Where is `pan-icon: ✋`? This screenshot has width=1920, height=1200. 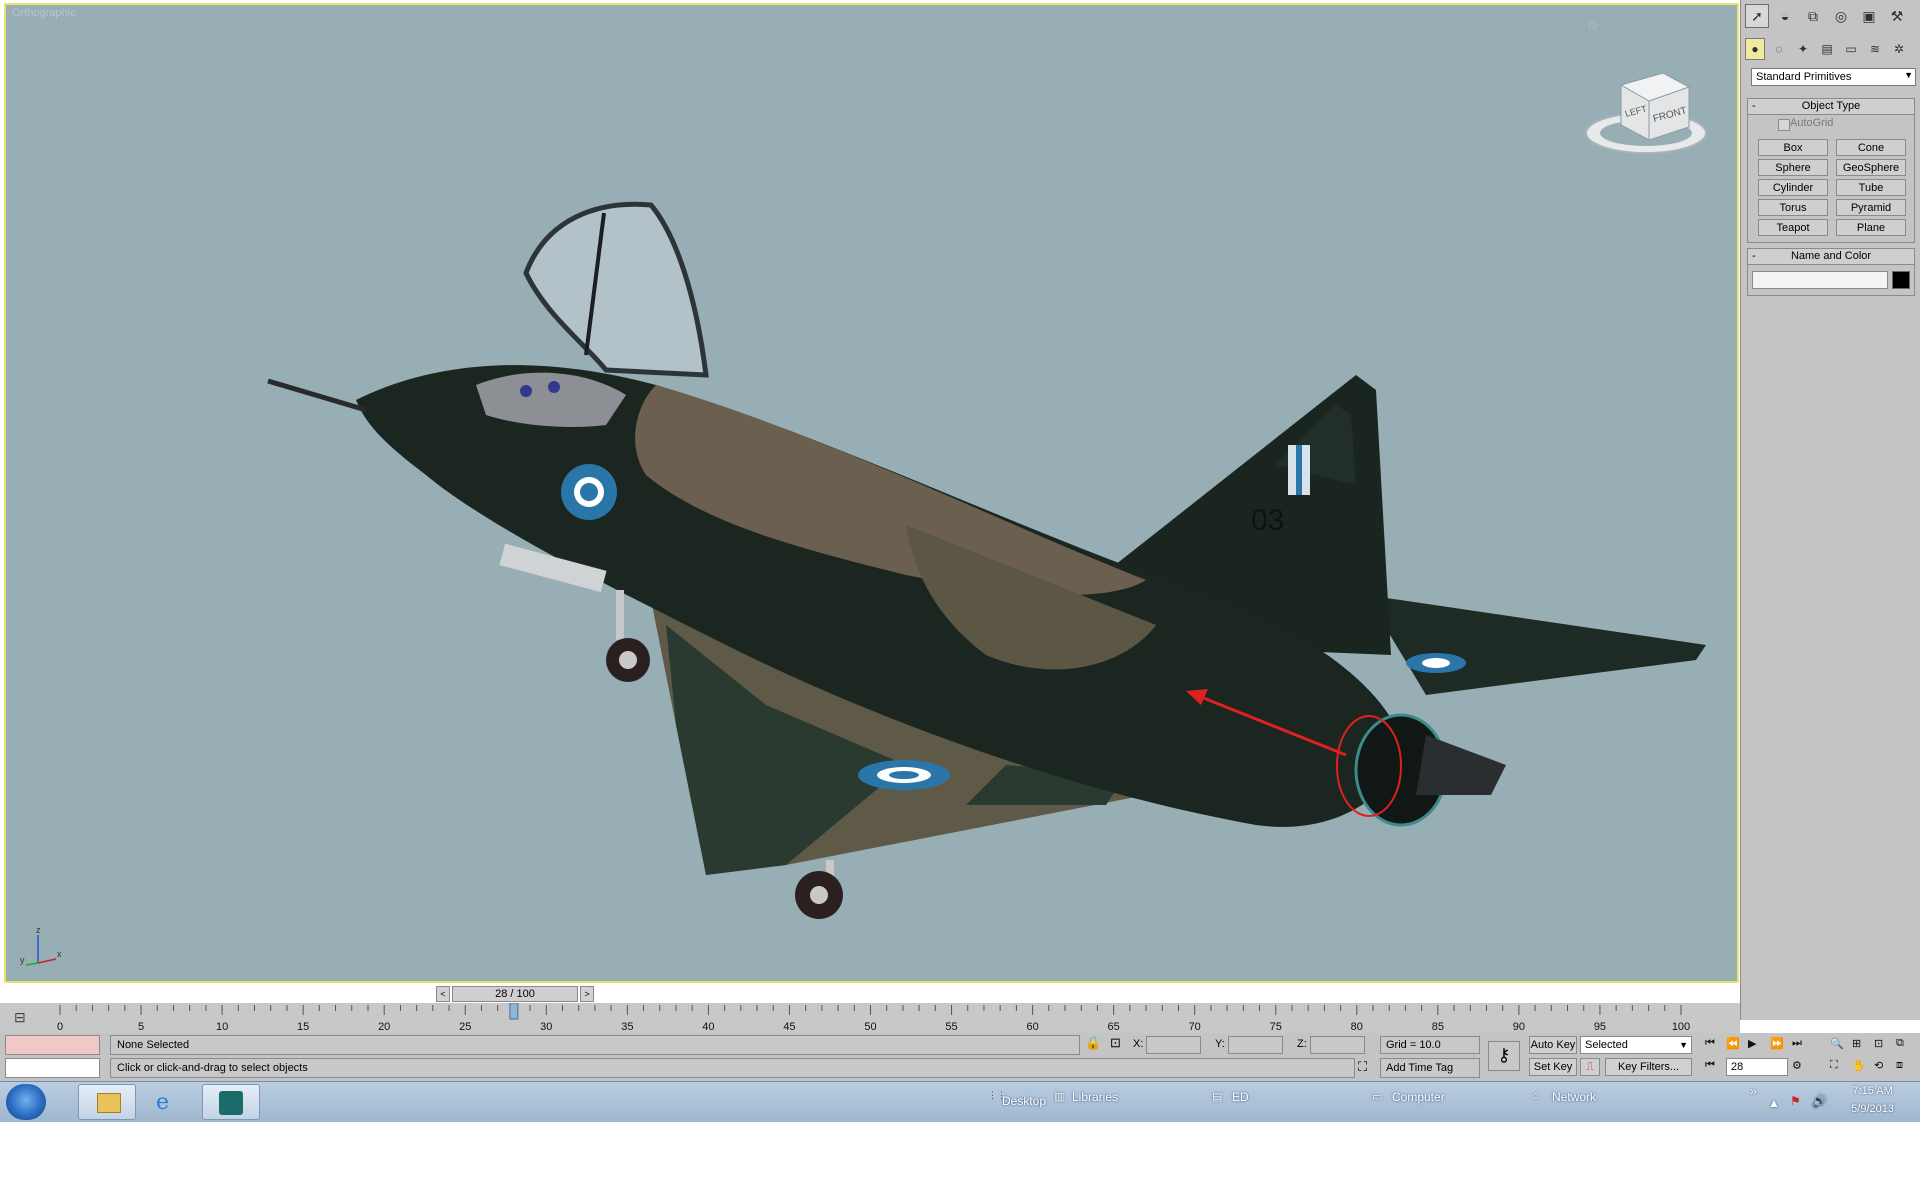 pan-icon: ✋ is located at coordinates (1859, 1065).